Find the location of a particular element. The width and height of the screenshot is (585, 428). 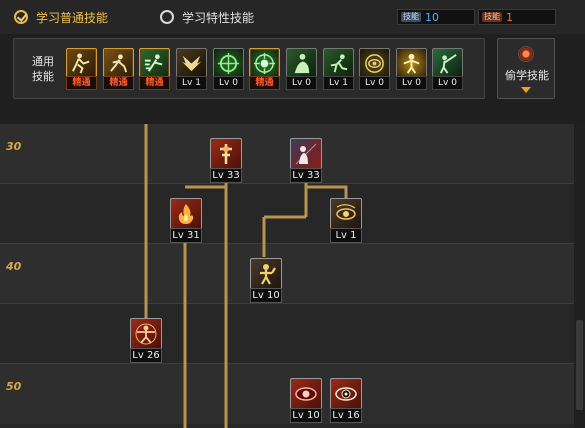

common-skill-10: Lv 0 is located at coordinates (411, 69).